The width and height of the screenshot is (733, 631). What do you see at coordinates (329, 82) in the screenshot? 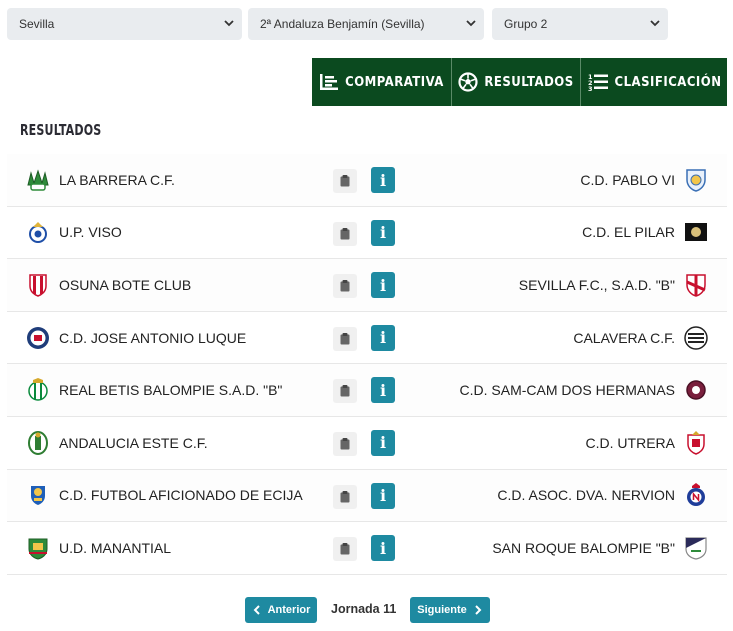
I see `comparison-chart-icon` at bounding box center [329, 82].